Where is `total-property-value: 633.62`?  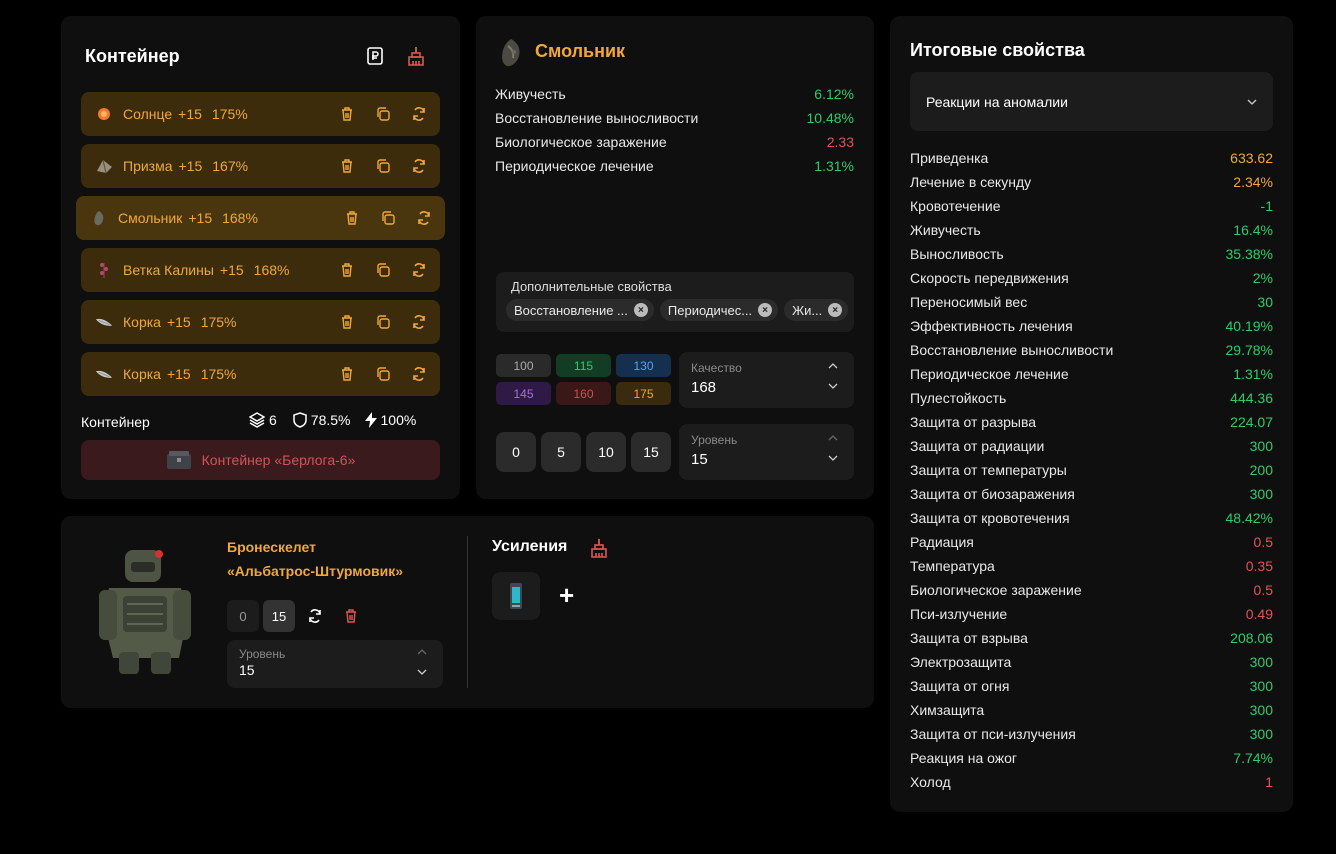 total-property-value: 633.62 is located at coordinates (1251, 158).